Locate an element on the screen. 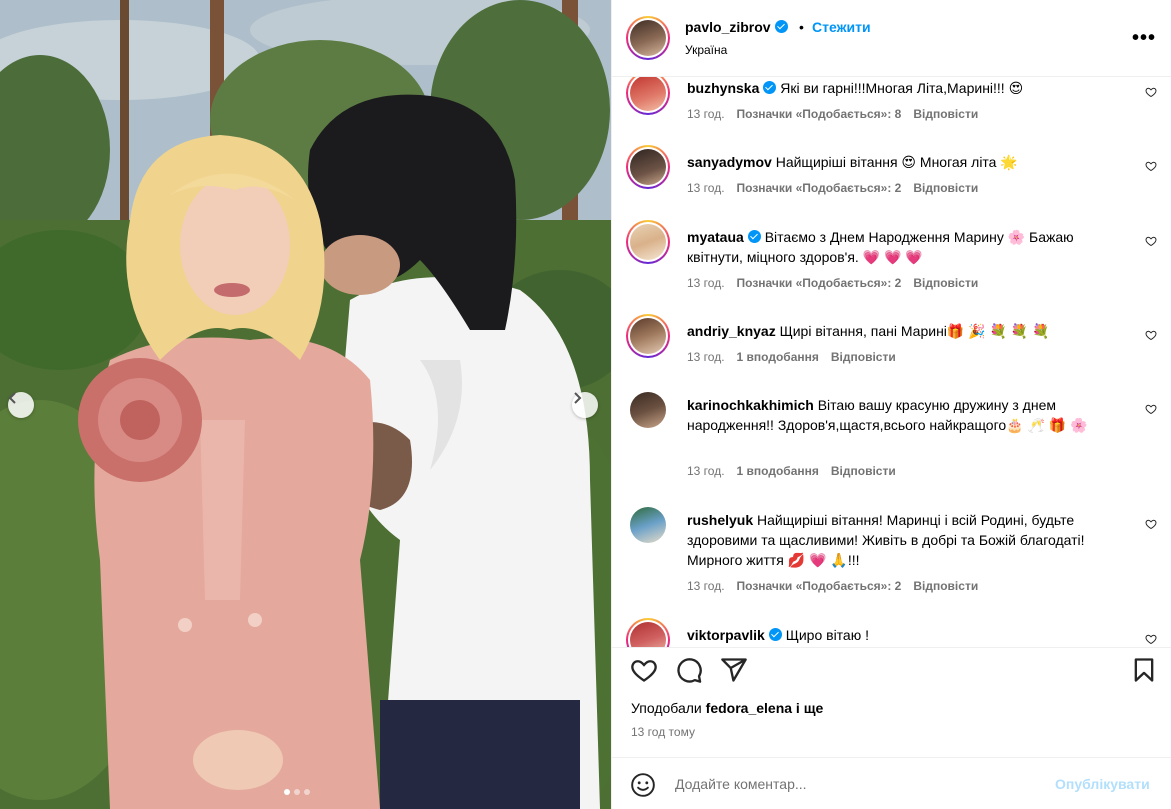 The height and width of the screenshot is (809, 1171). emoji-icon is located at coordinates (643, 785).